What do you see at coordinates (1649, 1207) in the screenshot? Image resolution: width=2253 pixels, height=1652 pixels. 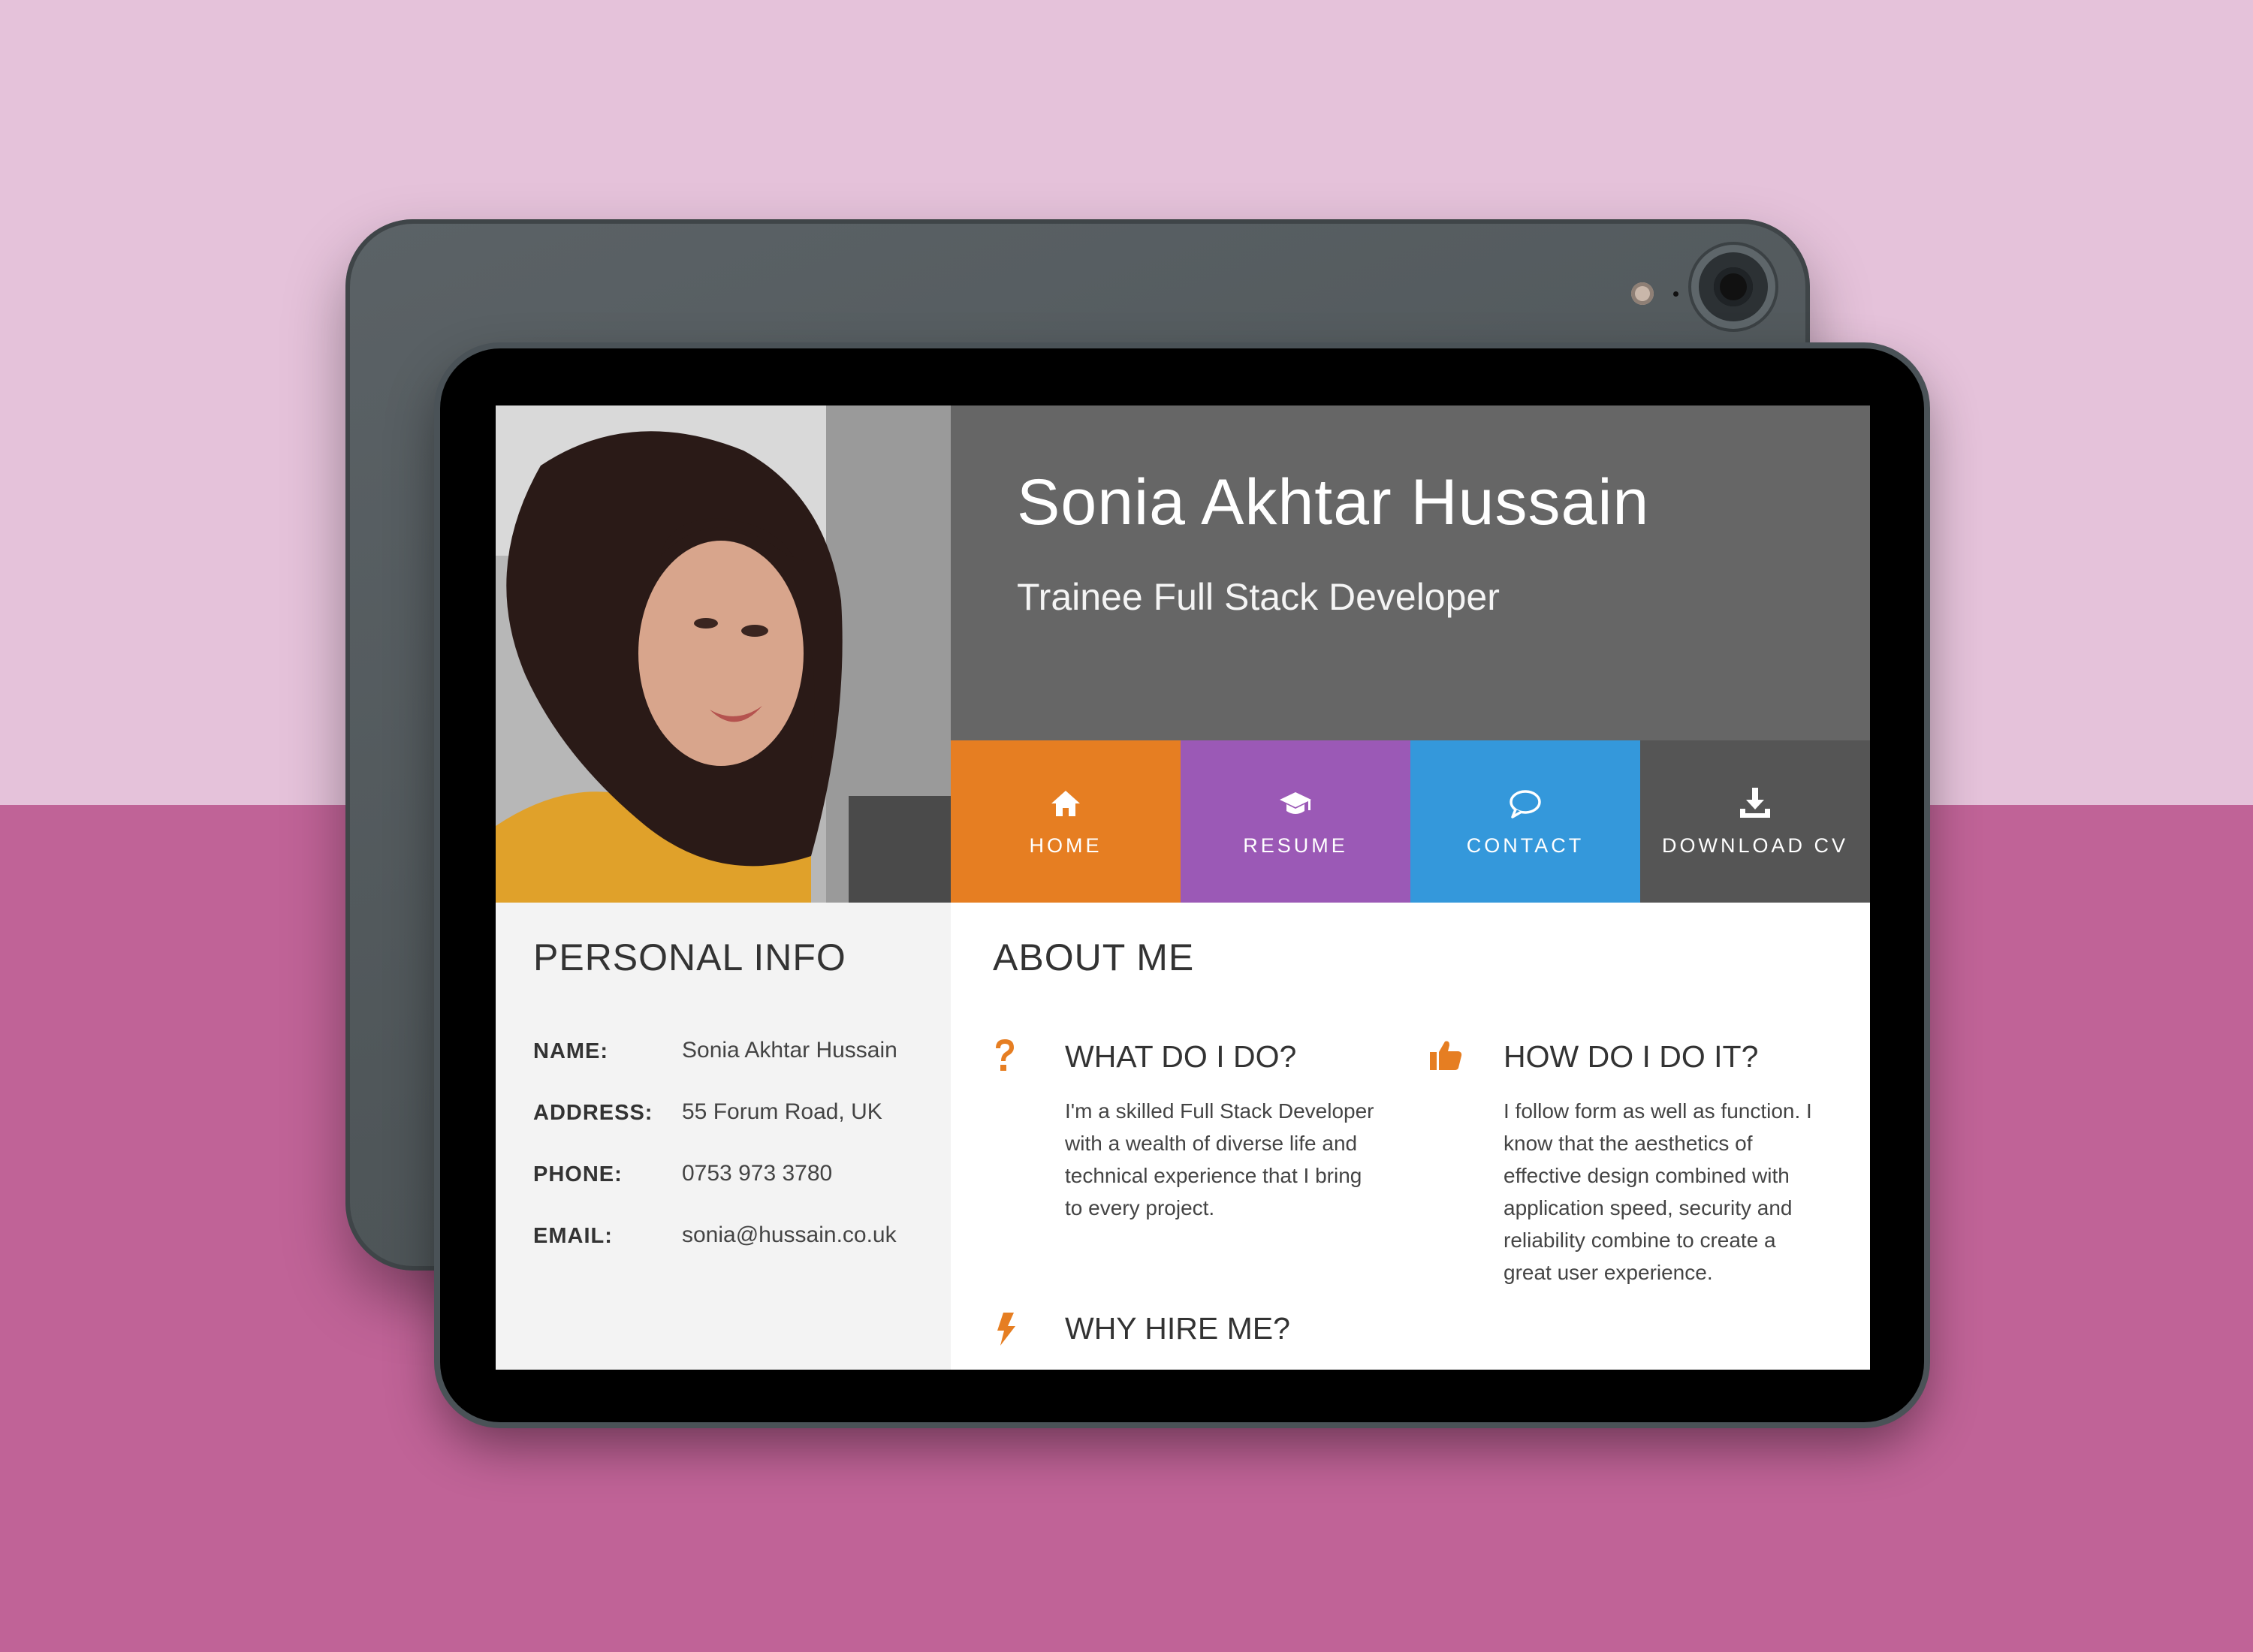 I see `feature-text-line: application speed, security and` at bounding box center [1649, 1207].